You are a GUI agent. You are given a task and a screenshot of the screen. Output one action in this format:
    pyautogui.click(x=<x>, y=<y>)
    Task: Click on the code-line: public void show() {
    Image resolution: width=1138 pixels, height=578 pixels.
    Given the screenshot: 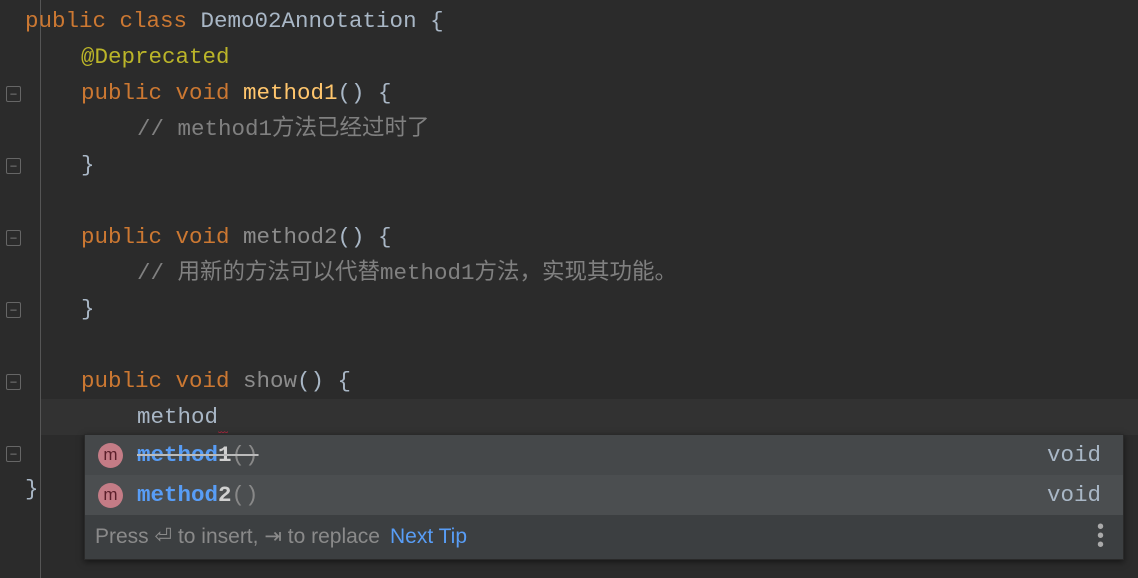 What is the action you would take?
    pyautogui.click(x=216, y=381)
    